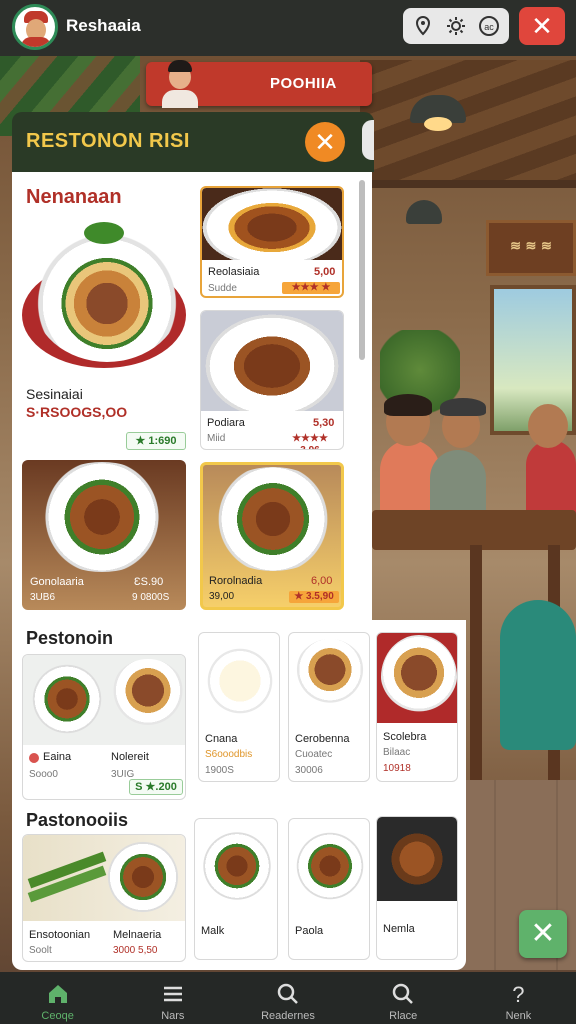  I want to click on wooden-table, so click(474, 530).